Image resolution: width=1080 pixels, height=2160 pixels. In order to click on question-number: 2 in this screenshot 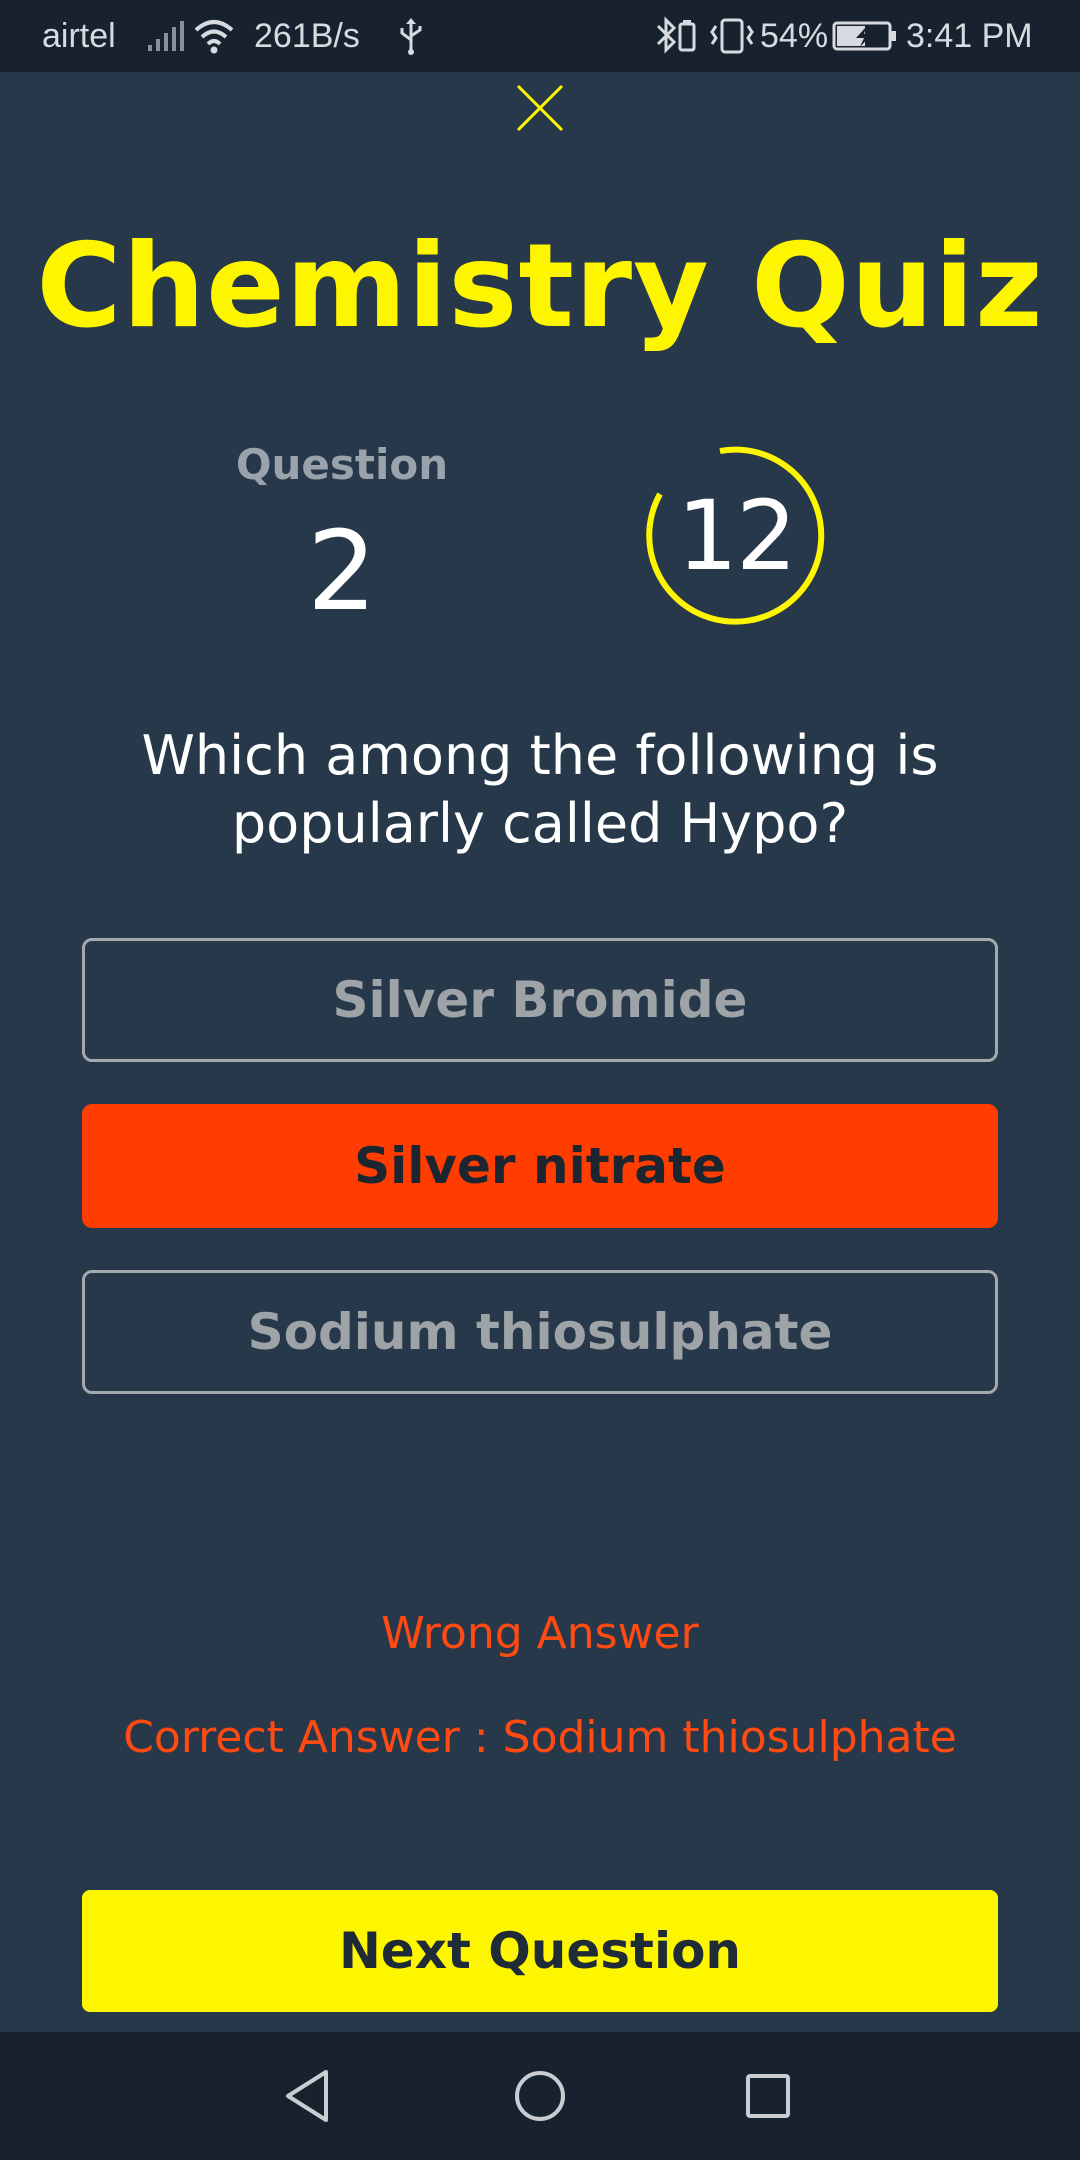, I will do `click(342, 571)`.